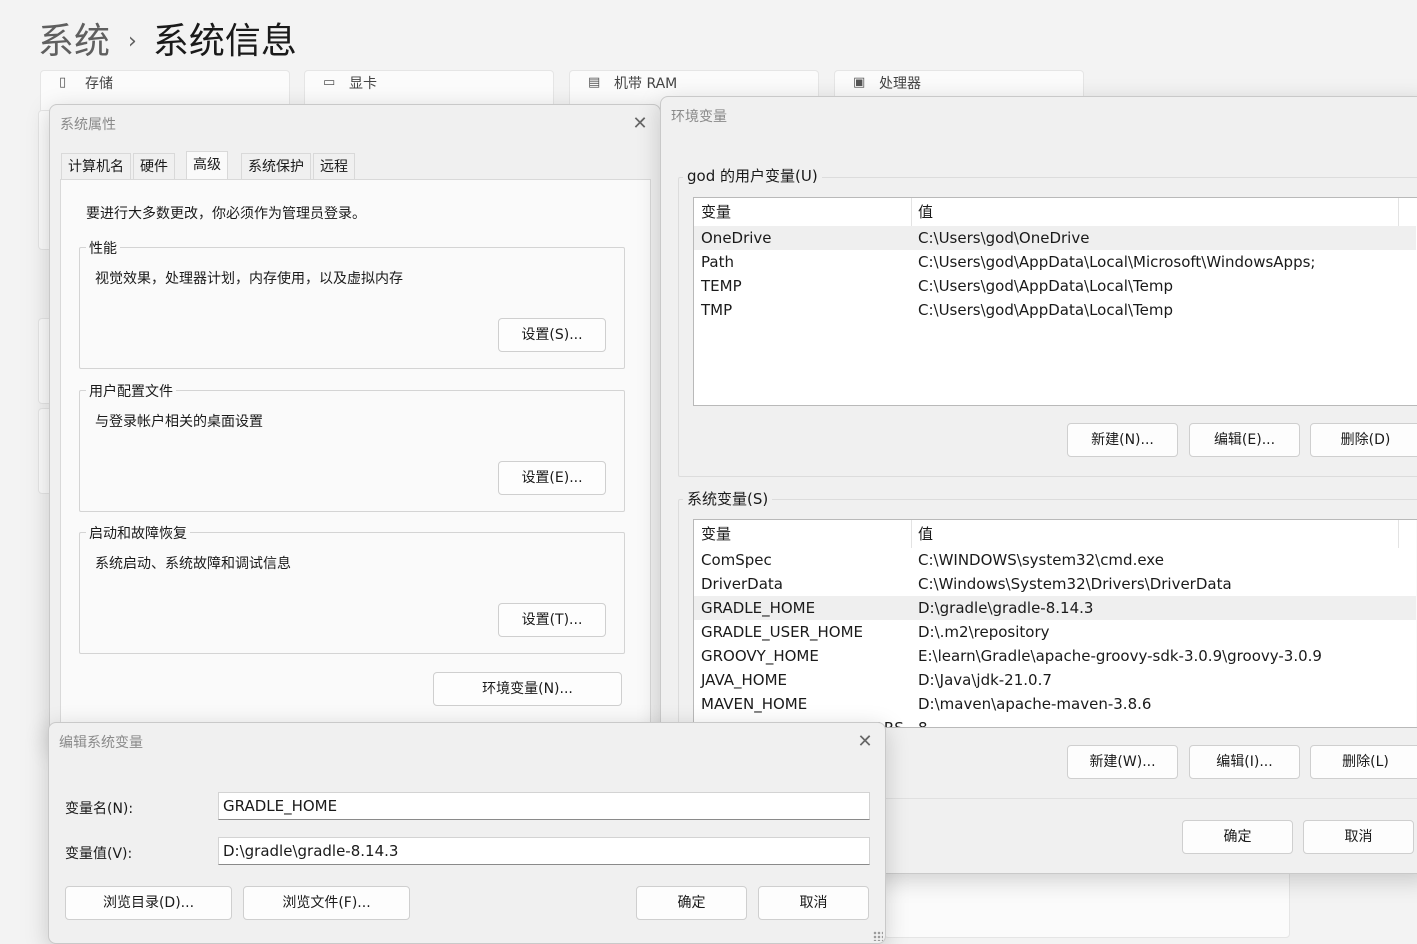 This screenshot has height=944, width=1417. I want to click on display-icon: ▭, so click(329, 82).